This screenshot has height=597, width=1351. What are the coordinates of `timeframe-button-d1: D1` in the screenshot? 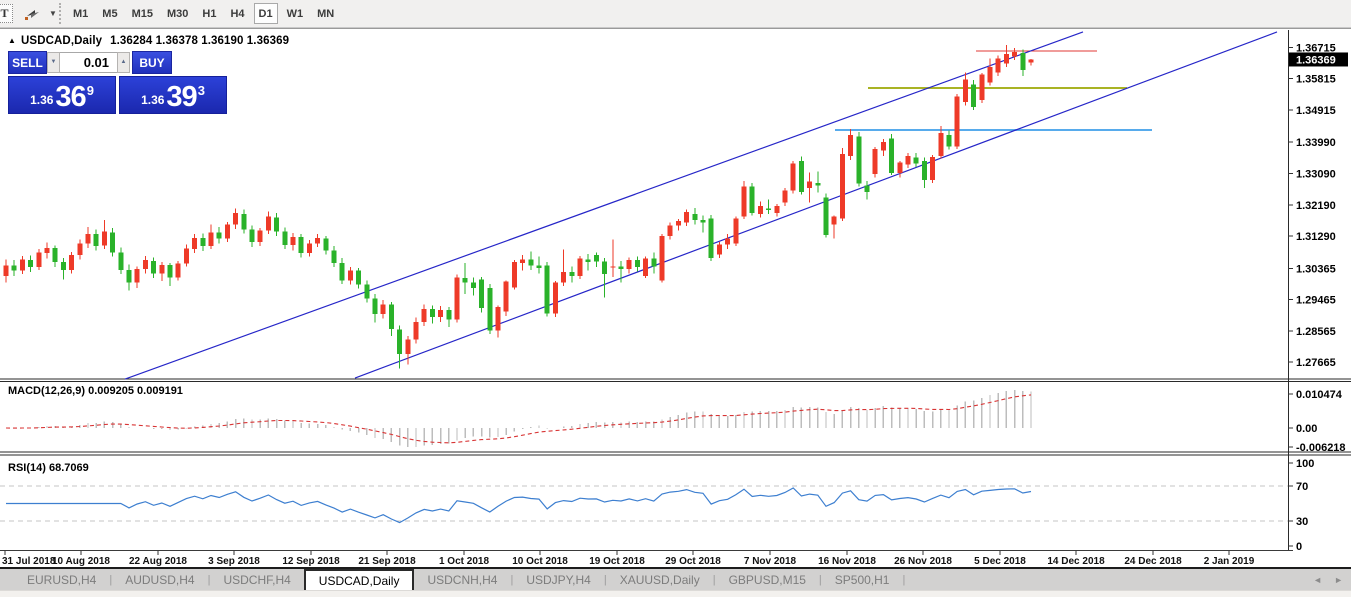 It's located at (265, 13).